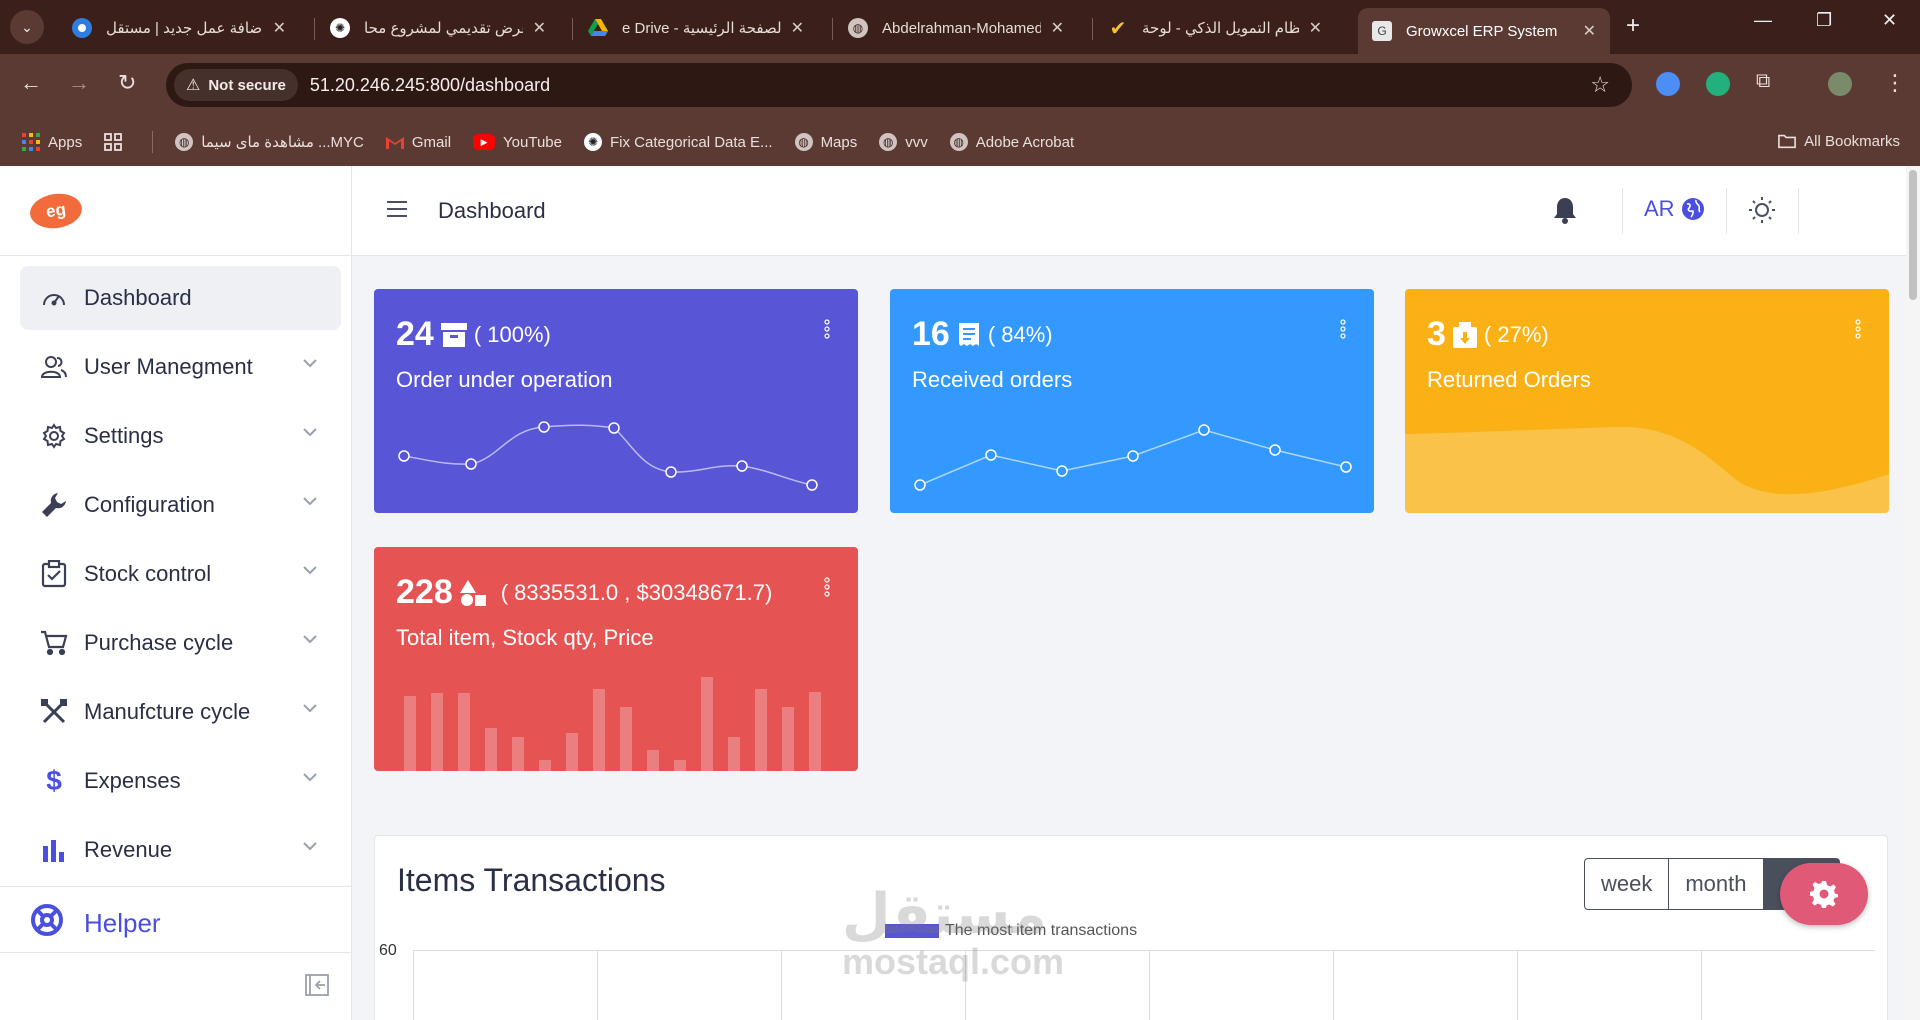 Image resolution: width=1920 pixels, height=1020 pixels. What do you see at coordinates (180, 850) in the screenshot?
I see `sidebar-item-revenue: Revenue` at bounding box center [180, 850].